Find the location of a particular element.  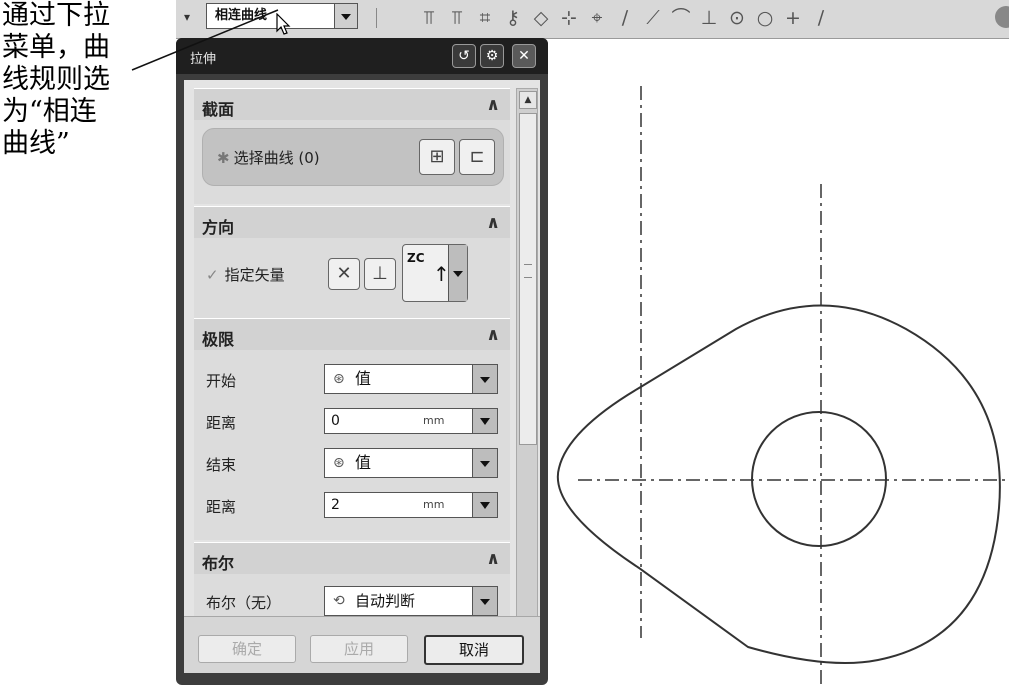

snap-icon: ⊹ is located at coordinates (569, 18).